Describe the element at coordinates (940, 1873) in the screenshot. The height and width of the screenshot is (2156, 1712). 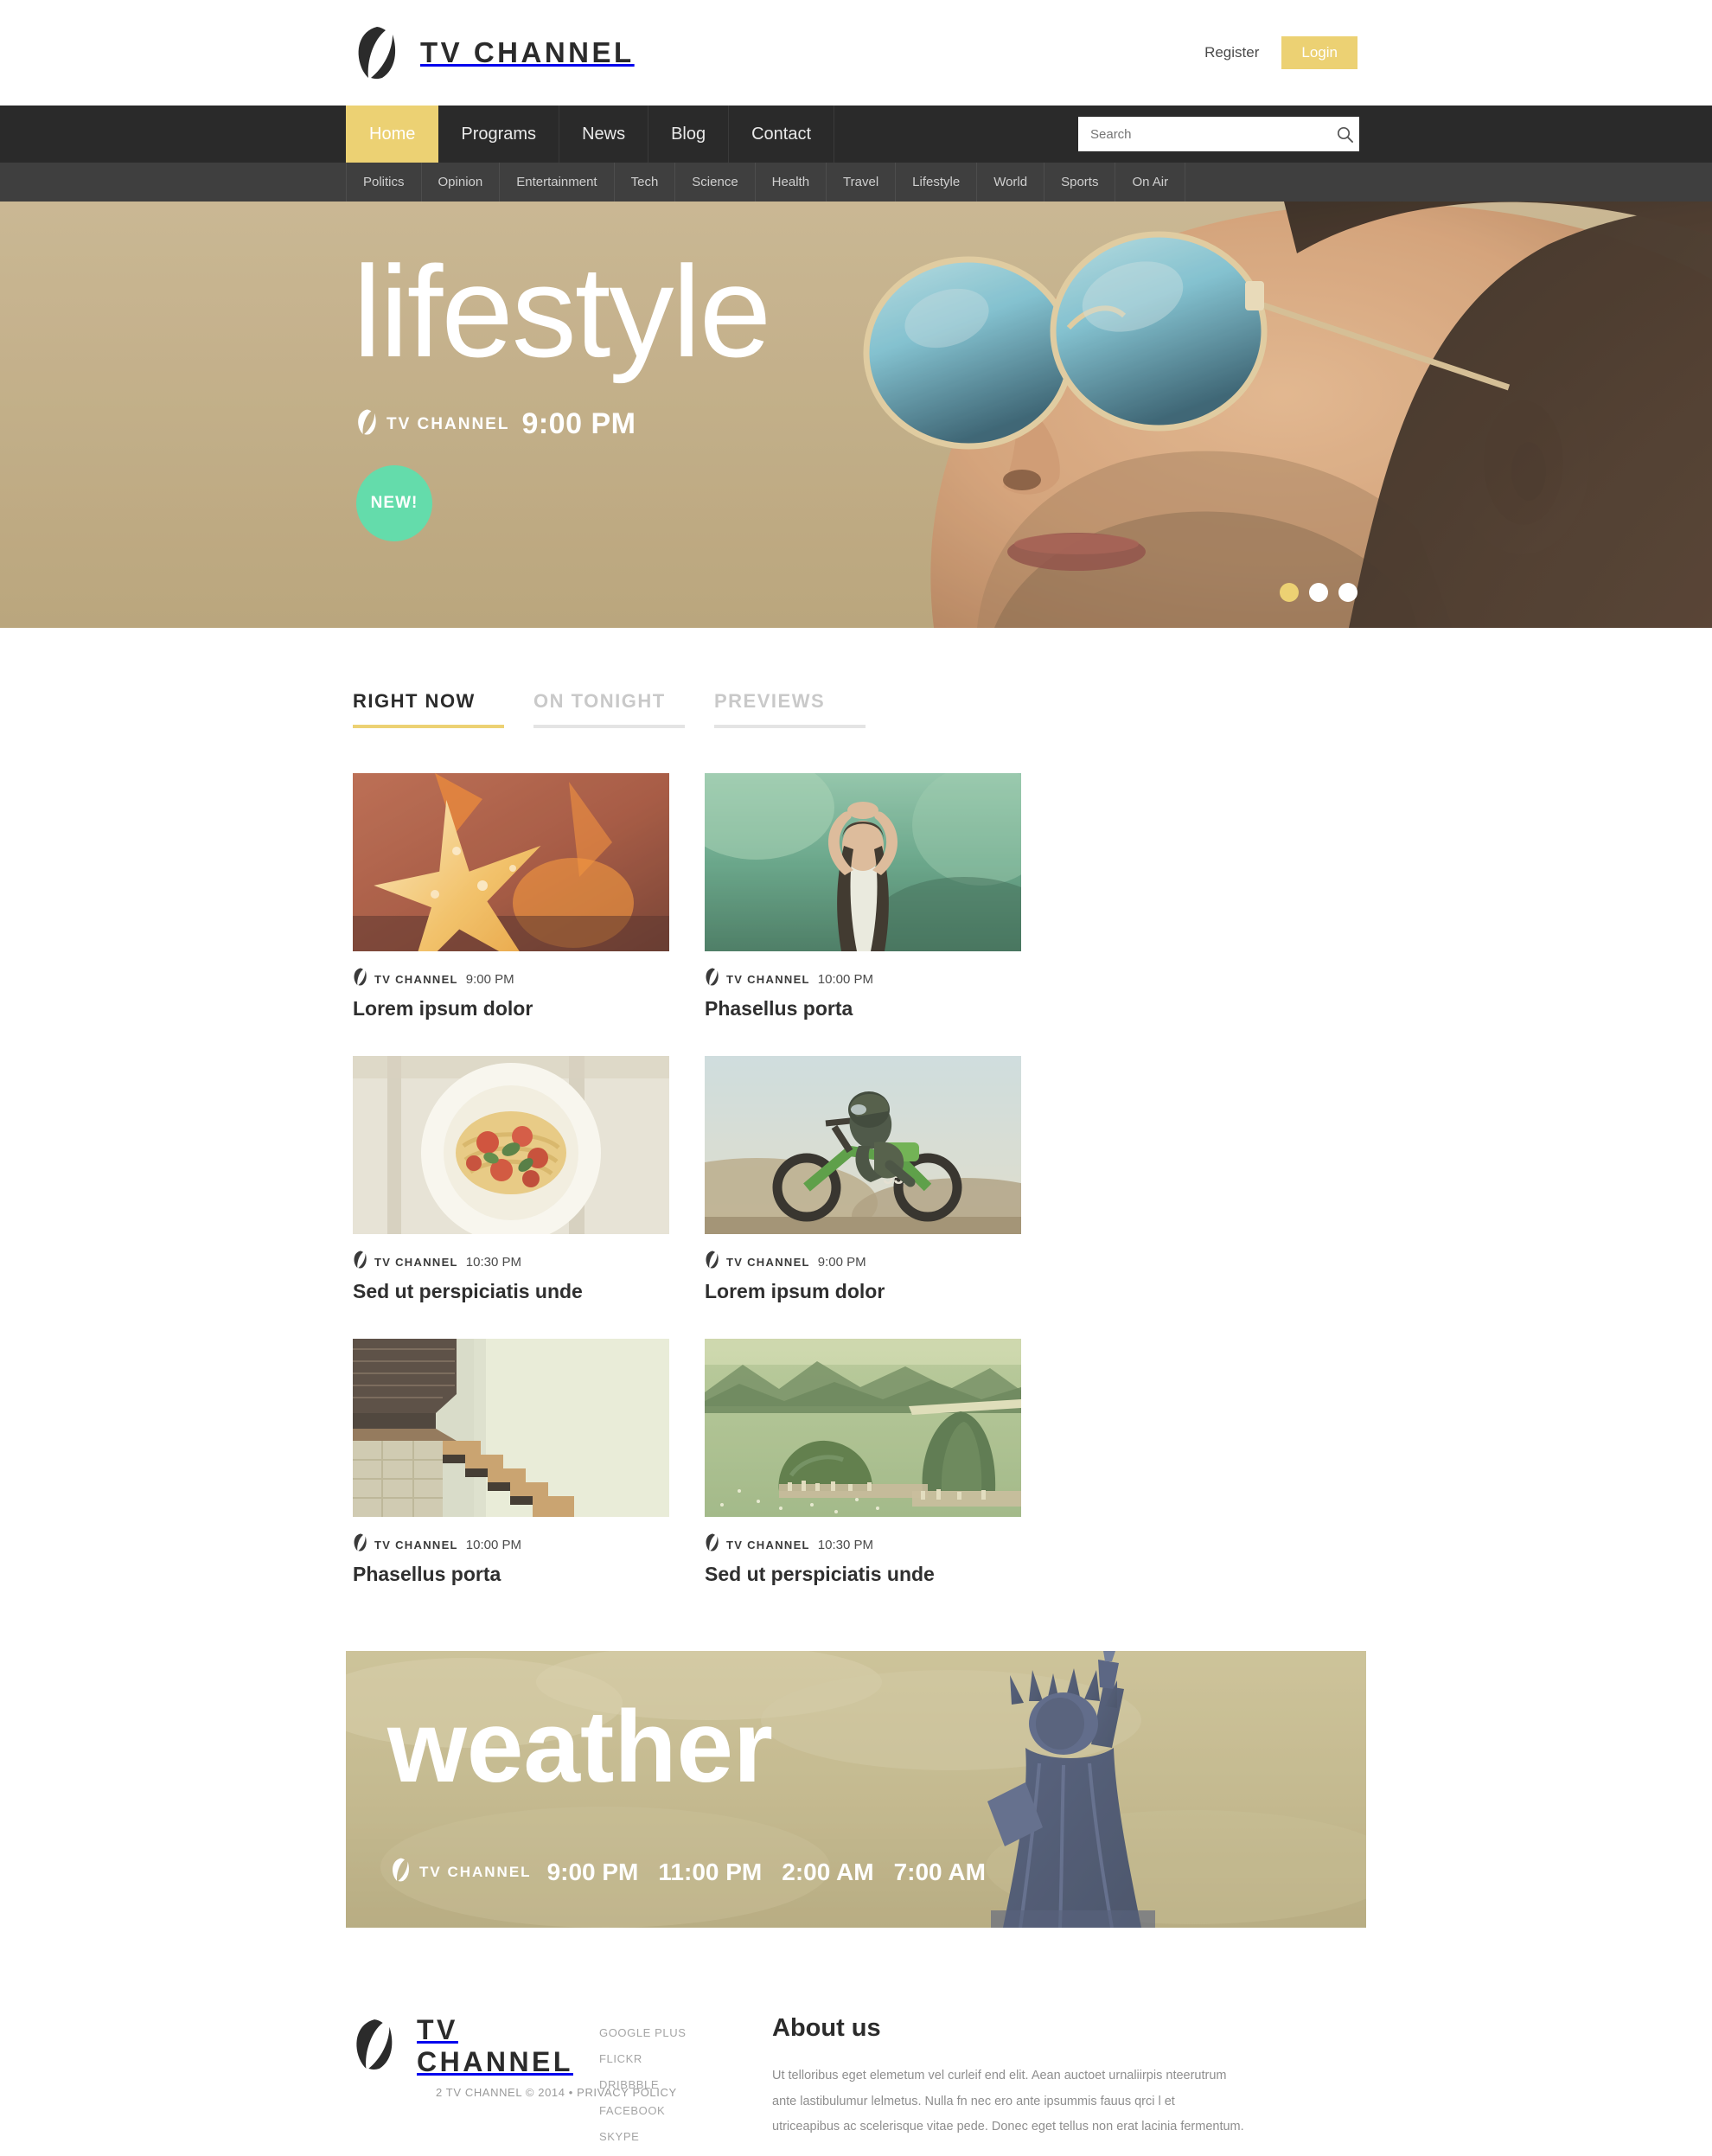
I see `weather-time-4: 7:00 AM` at that location.